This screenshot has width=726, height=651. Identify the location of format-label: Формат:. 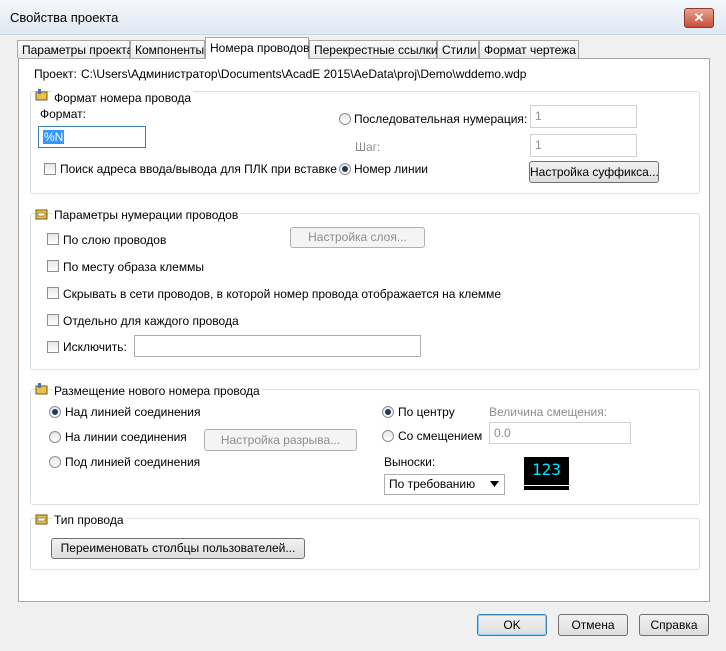
(63, 114).